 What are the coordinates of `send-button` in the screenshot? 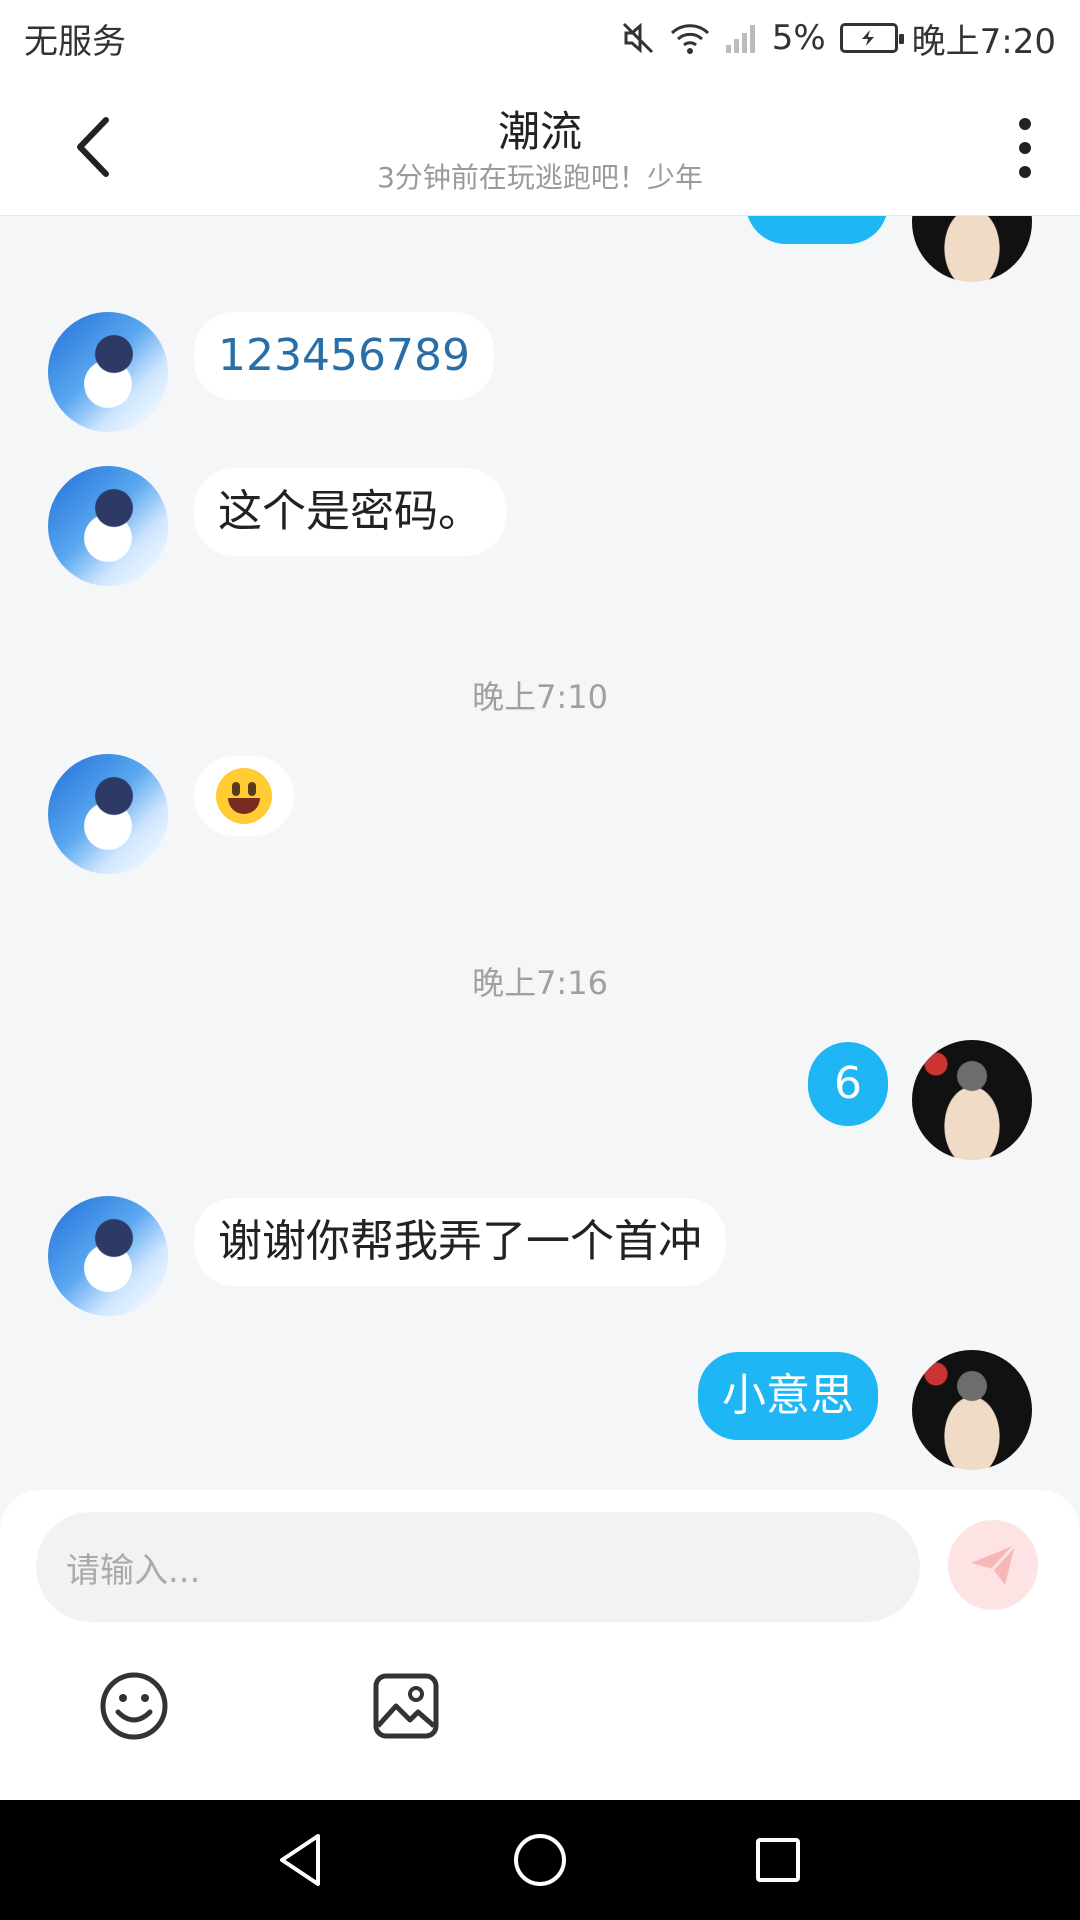 It's located at (993, 1565).